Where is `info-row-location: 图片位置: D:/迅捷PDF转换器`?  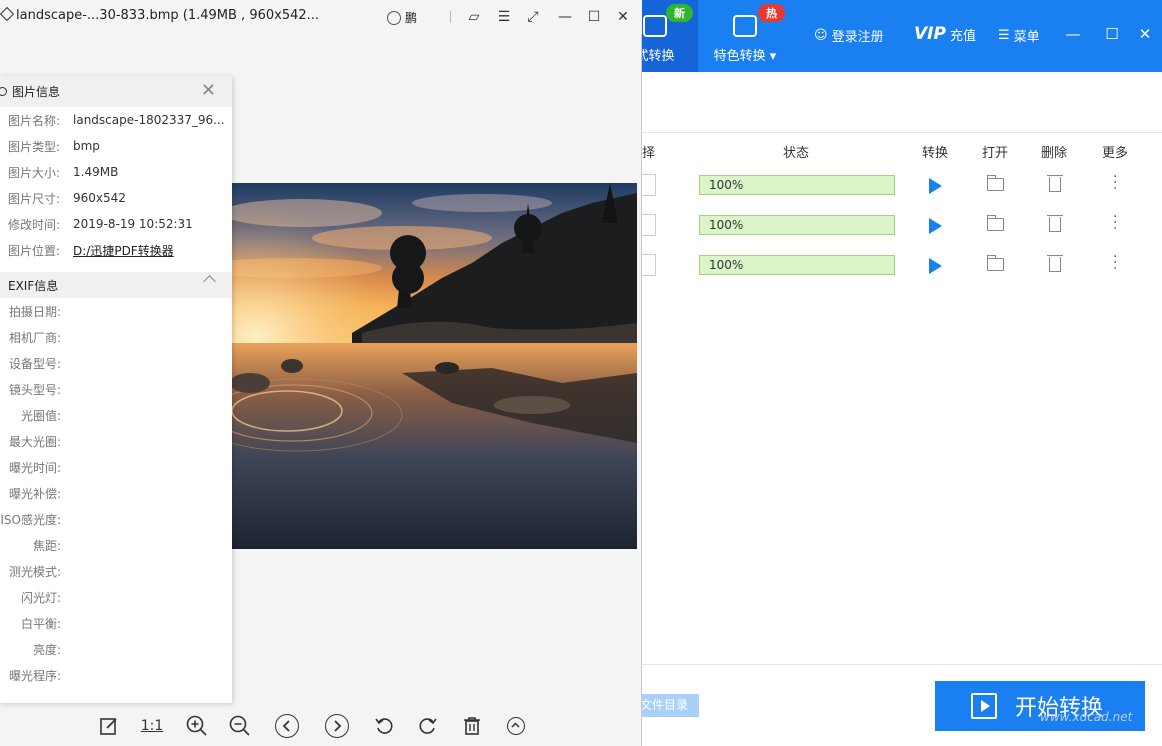
info-row-location: 图片位置: D:/迅捷PDF转换器 is located at coordinates (116, 250).